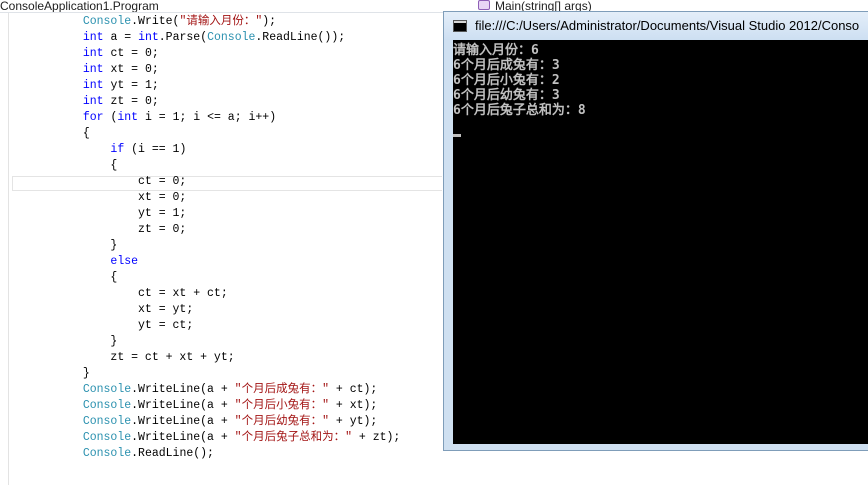 This screenshot has width=868, height=485. Describe the element at coordinates (300, 37) in the screenshot. I see `code-text: .ReadLine());` at that location.